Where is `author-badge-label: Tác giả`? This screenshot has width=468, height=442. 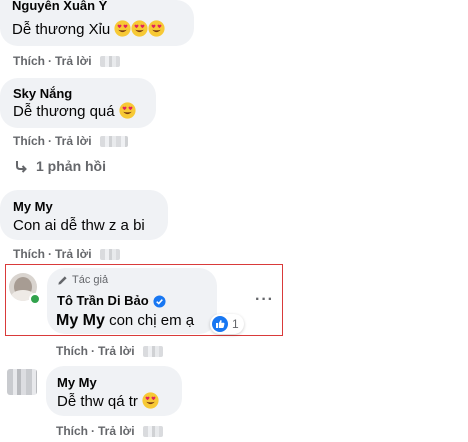
author-badge-label: Tác giả is located at coordinates (90, 280).